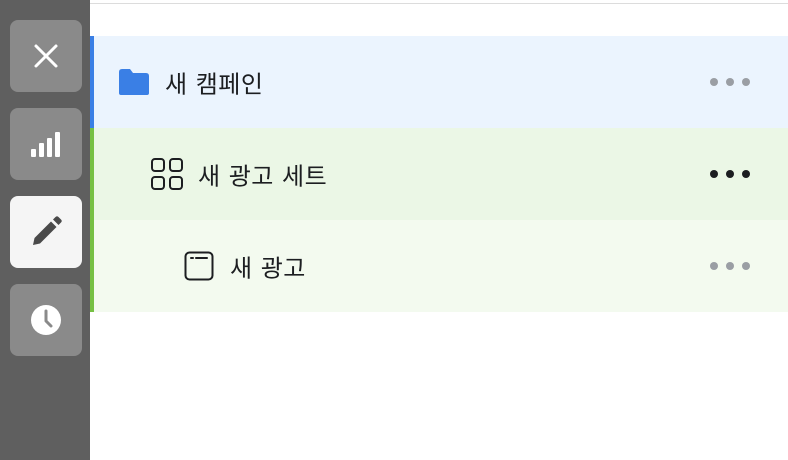 The image size is (788, 460). I want to click on adset-more-button, so click(730, 174).